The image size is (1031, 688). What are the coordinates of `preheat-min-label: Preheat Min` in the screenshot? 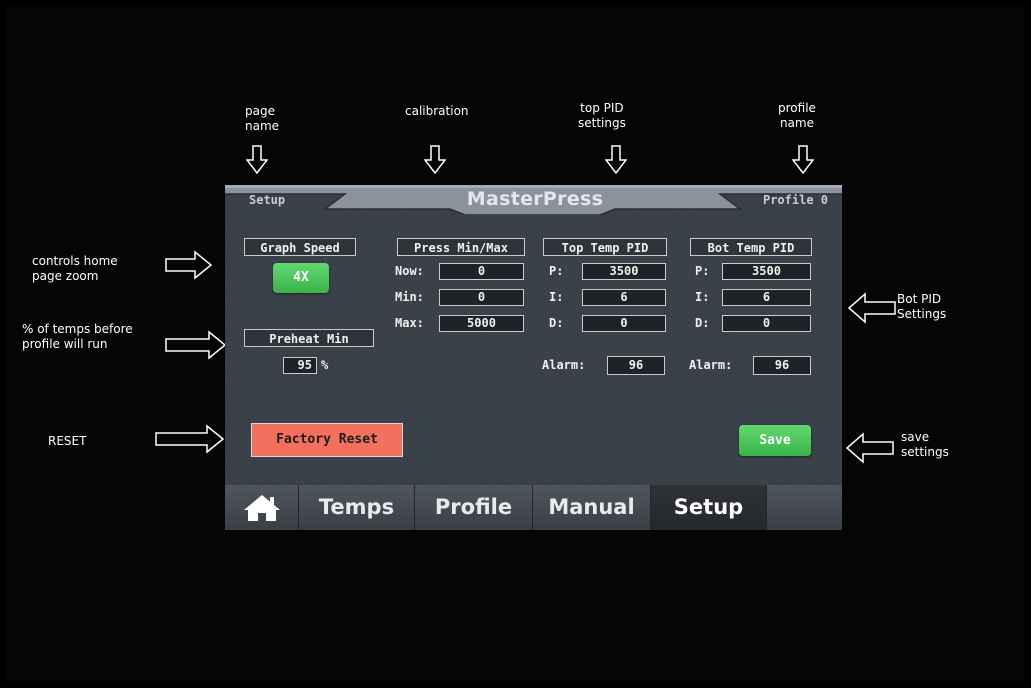 It's located at (309, 338).